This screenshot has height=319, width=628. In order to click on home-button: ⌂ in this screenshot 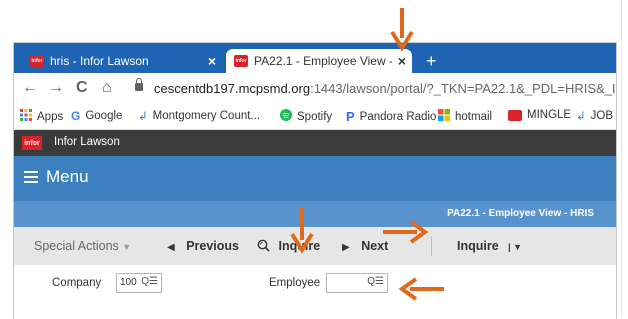, I will do `click(107, 88)`.